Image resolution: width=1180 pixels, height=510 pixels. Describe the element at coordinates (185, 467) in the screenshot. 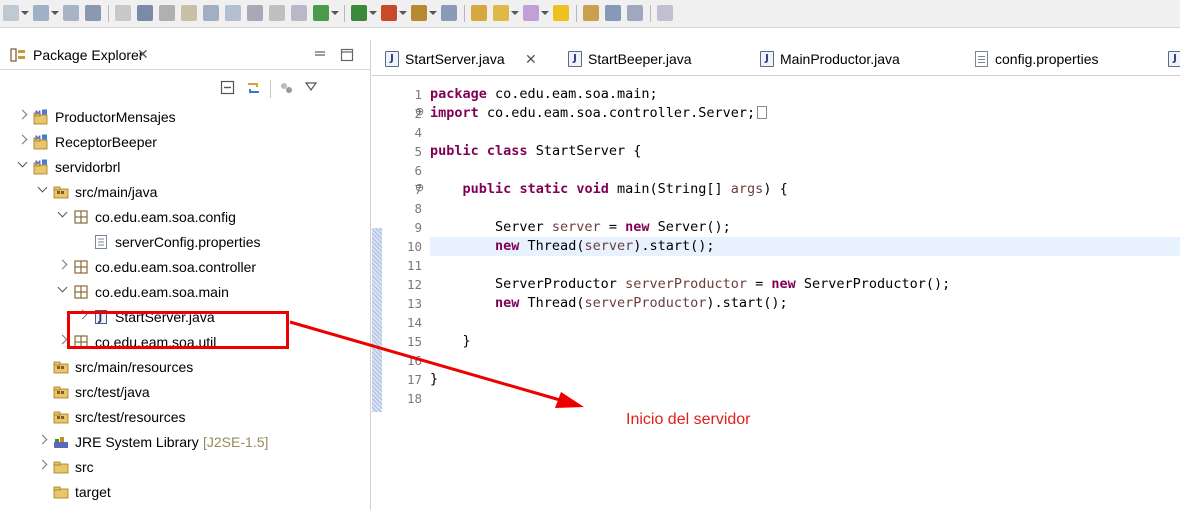

I see `tree-item: src` at that location.